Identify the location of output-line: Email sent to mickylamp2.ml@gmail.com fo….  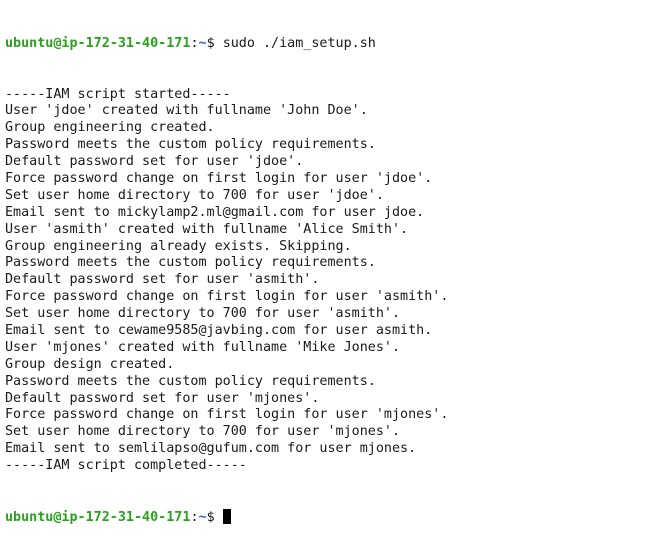
(215, 212).